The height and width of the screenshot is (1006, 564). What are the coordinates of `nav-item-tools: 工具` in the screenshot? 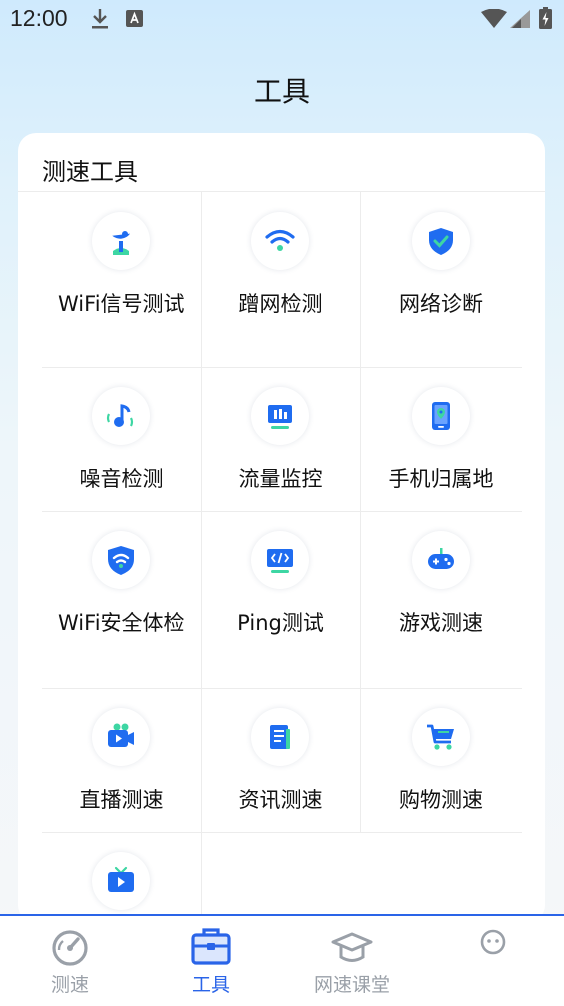 It's located at (211, 960).